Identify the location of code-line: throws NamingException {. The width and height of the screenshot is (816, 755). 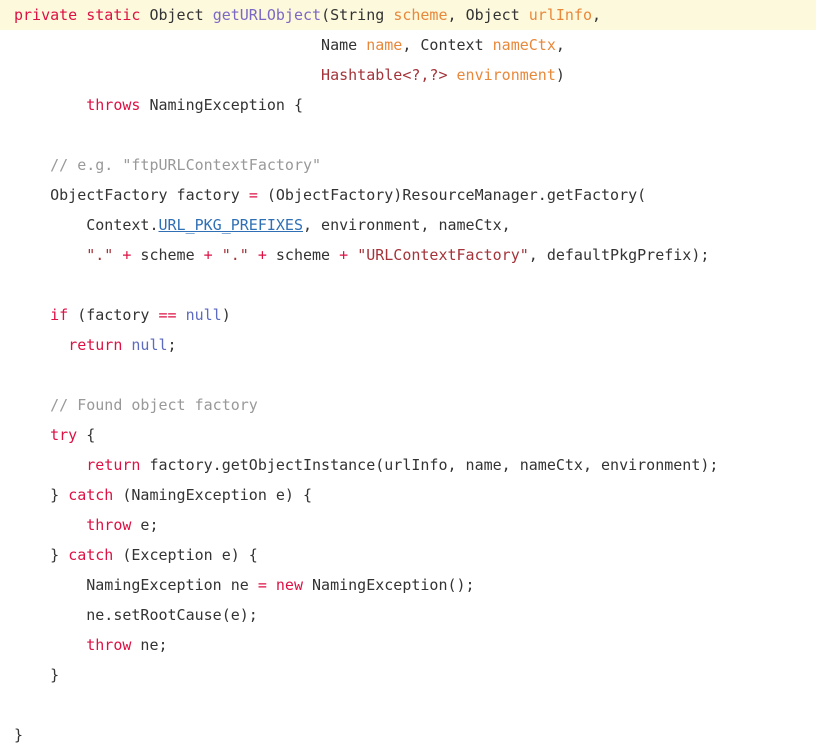
(408, 105).